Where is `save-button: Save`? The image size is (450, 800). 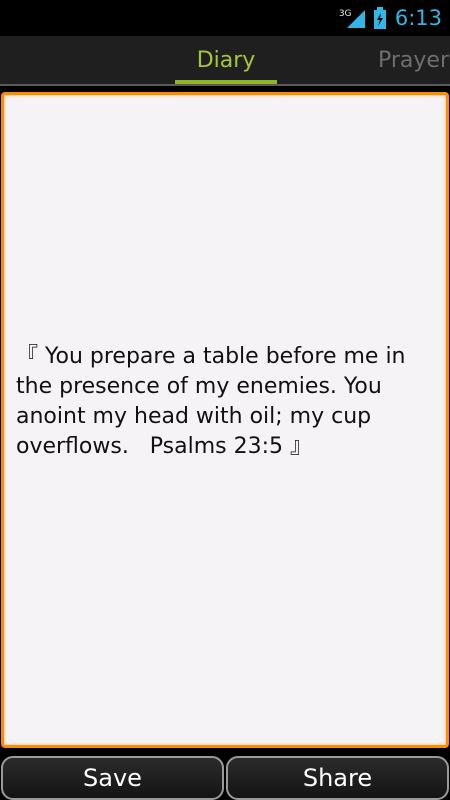
save-button: Save is located at coordinates (112, 778).